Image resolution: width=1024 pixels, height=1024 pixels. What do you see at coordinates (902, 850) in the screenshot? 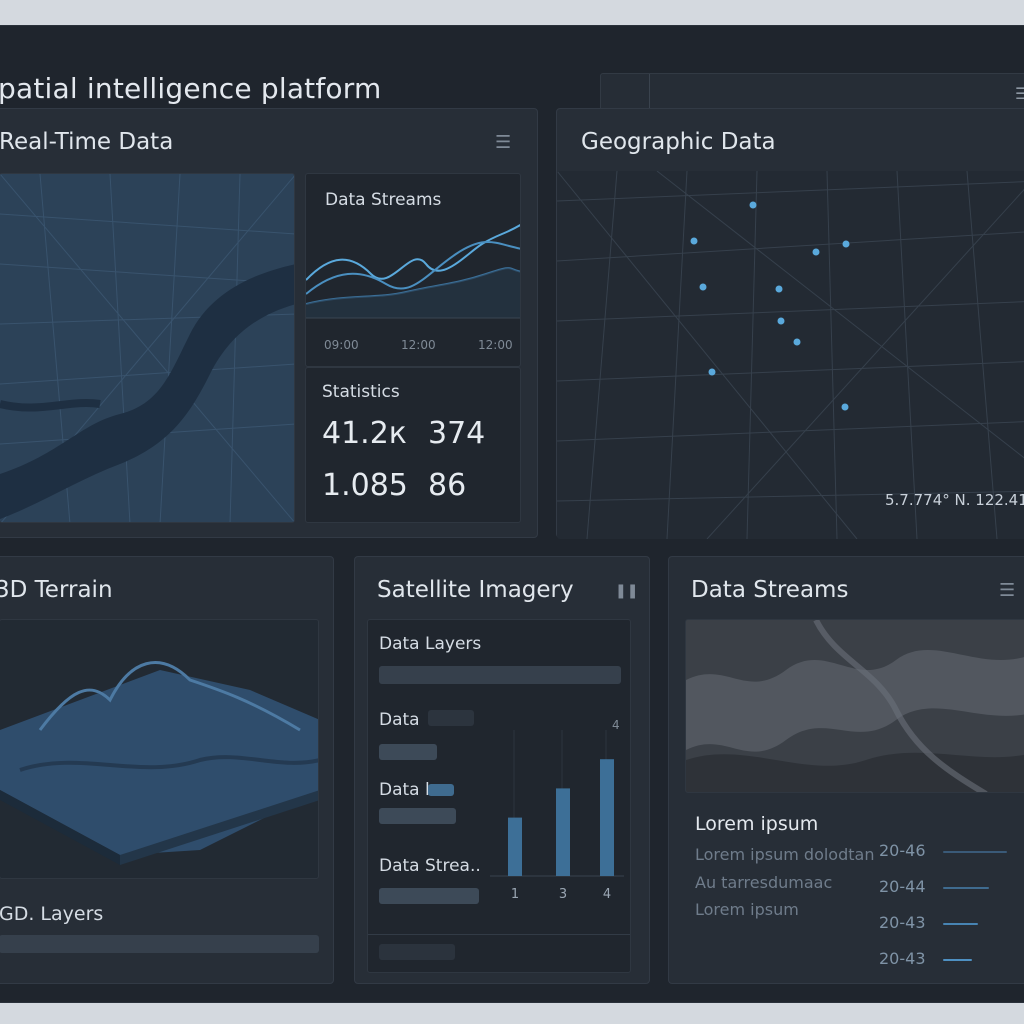
I see `legend-value: 20-46` at bounding box center [902, 850].